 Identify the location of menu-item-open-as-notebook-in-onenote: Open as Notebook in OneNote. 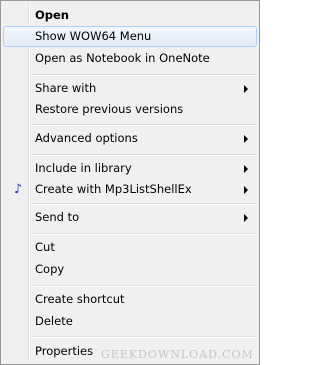
(130, 58).